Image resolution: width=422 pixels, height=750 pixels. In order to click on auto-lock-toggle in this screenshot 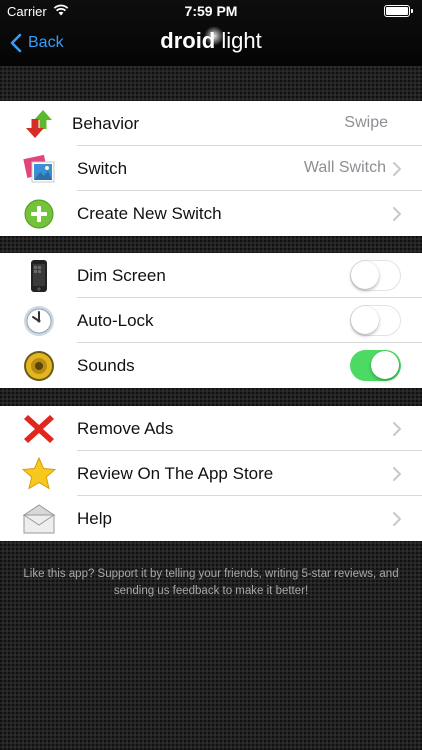, I will do `click(375, 320)`.